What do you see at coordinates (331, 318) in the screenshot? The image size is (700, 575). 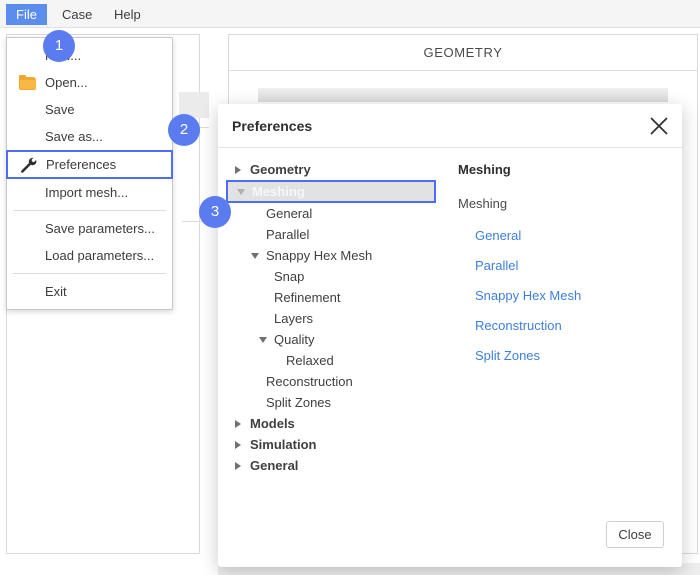 I see `tree-item-layers: Layers` at bounding box center [331, 318].